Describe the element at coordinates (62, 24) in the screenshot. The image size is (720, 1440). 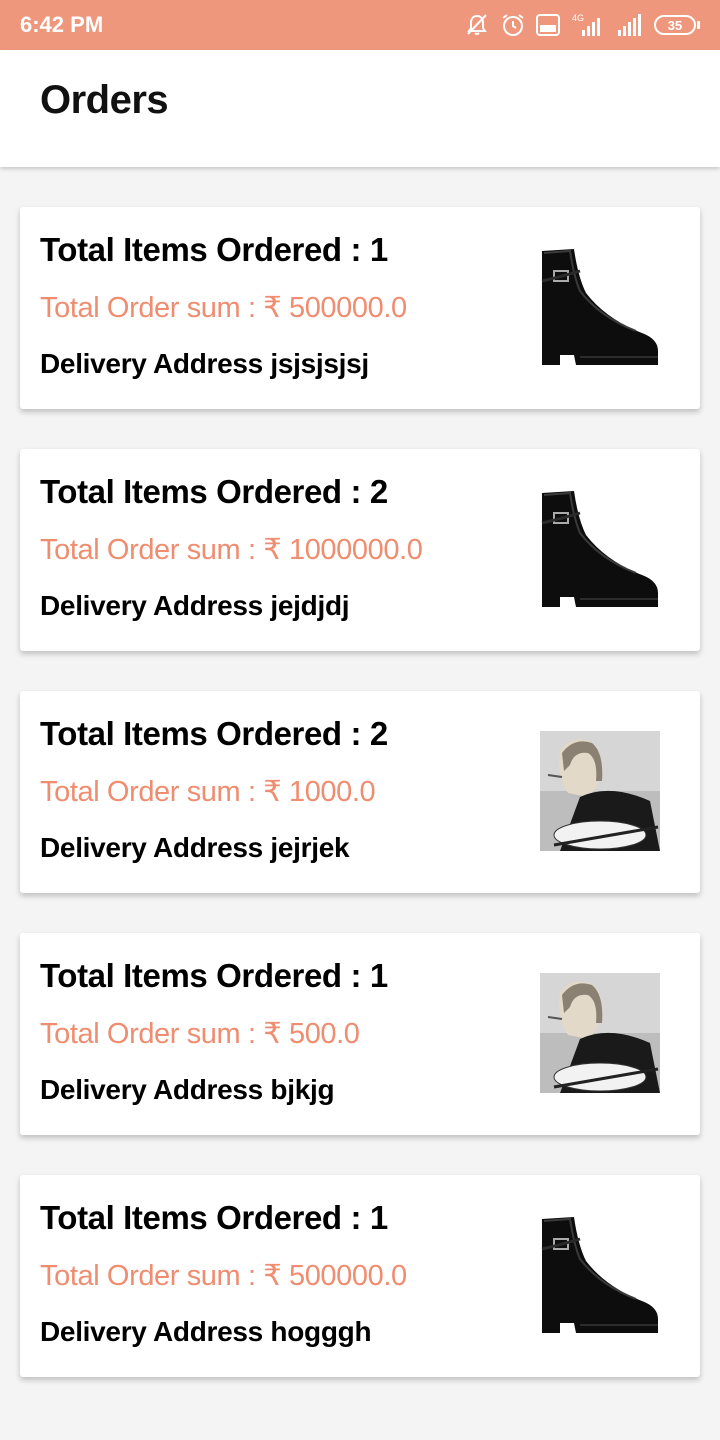
I see `status-time: 6:42 PM` at that location.